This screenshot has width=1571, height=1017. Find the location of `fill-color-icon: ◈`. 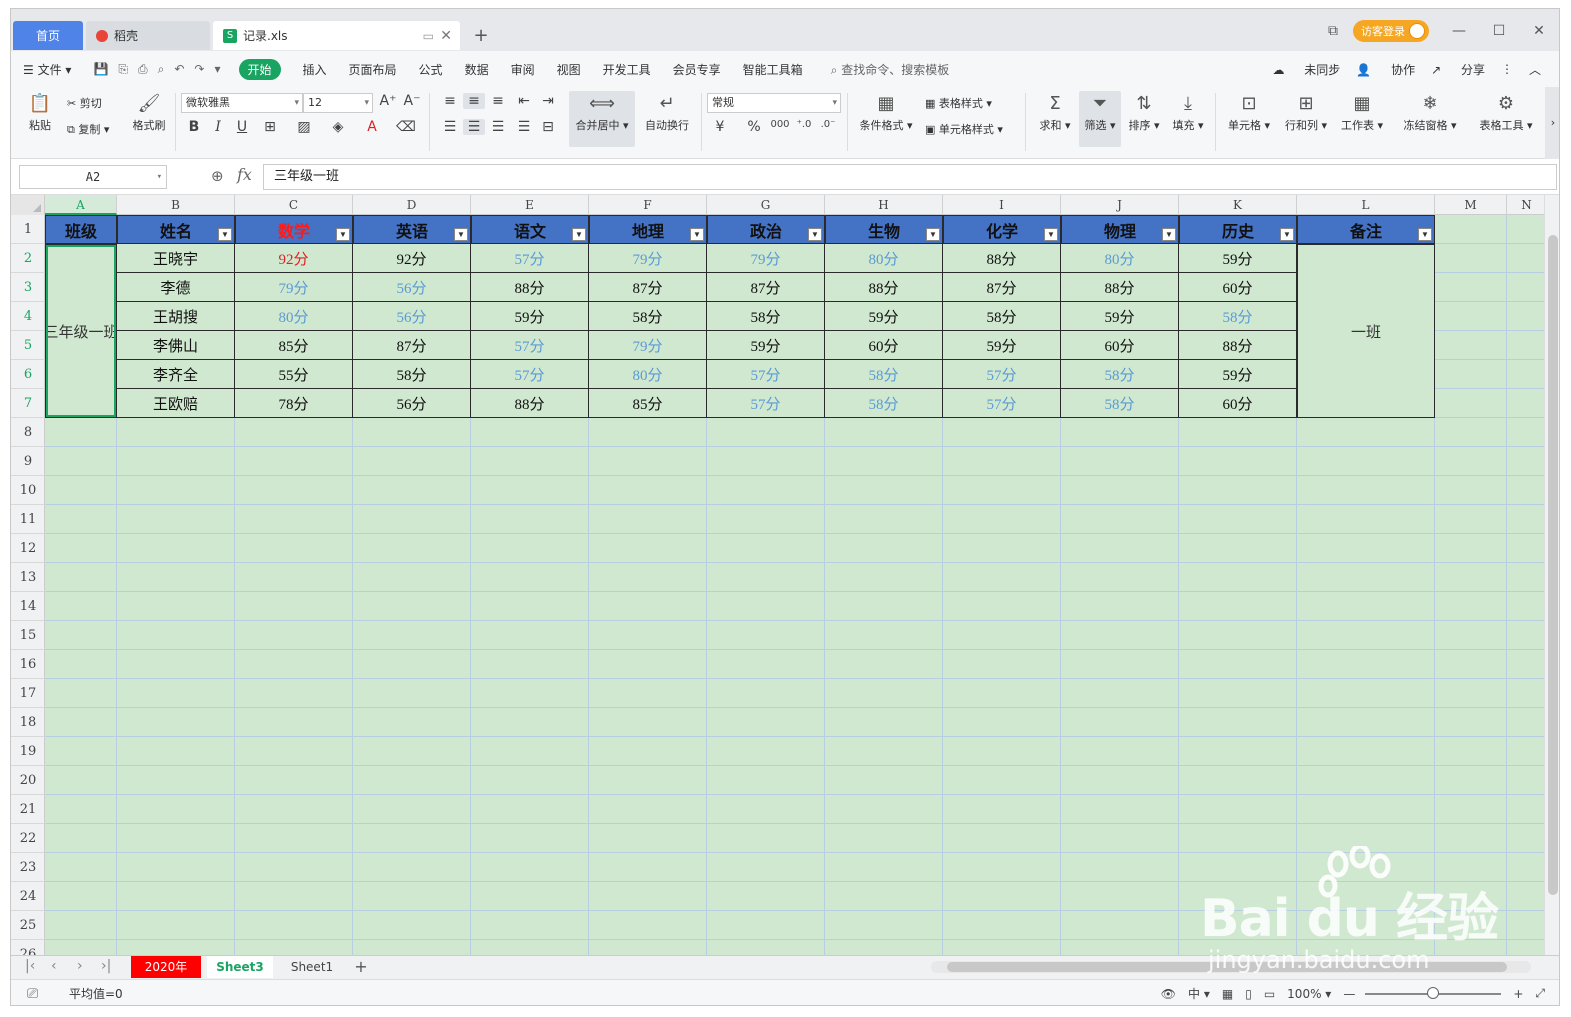

fill-color-icon: ◈ is located at coordinates (338, 127).